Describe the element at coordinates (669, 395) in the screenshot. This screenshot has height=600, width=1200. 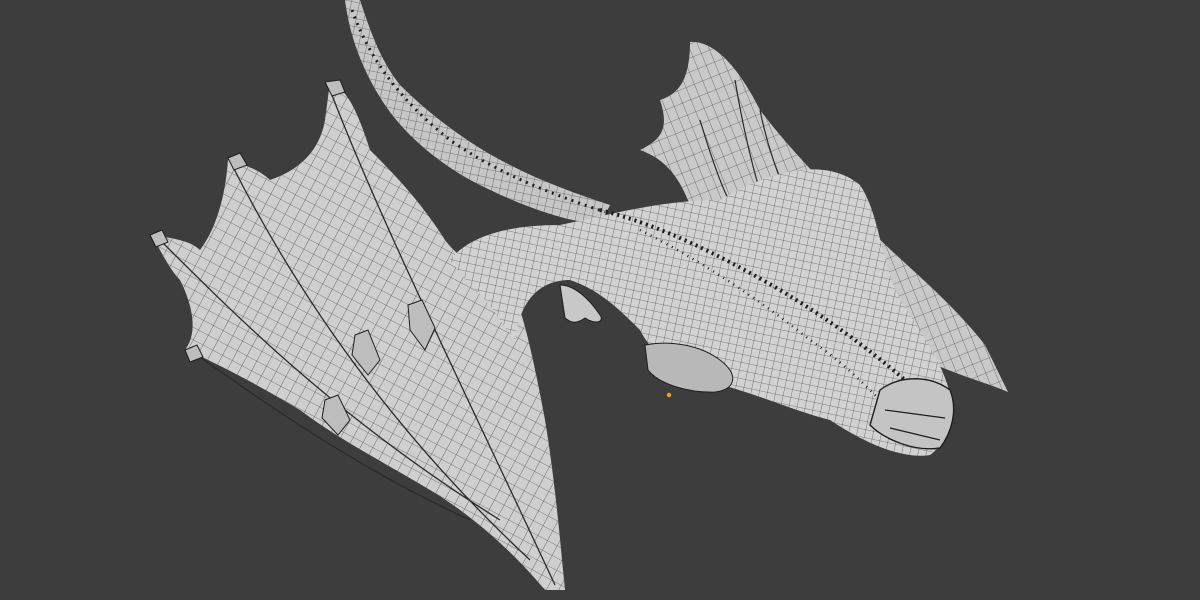
I see `object-origin-marker` at that location.